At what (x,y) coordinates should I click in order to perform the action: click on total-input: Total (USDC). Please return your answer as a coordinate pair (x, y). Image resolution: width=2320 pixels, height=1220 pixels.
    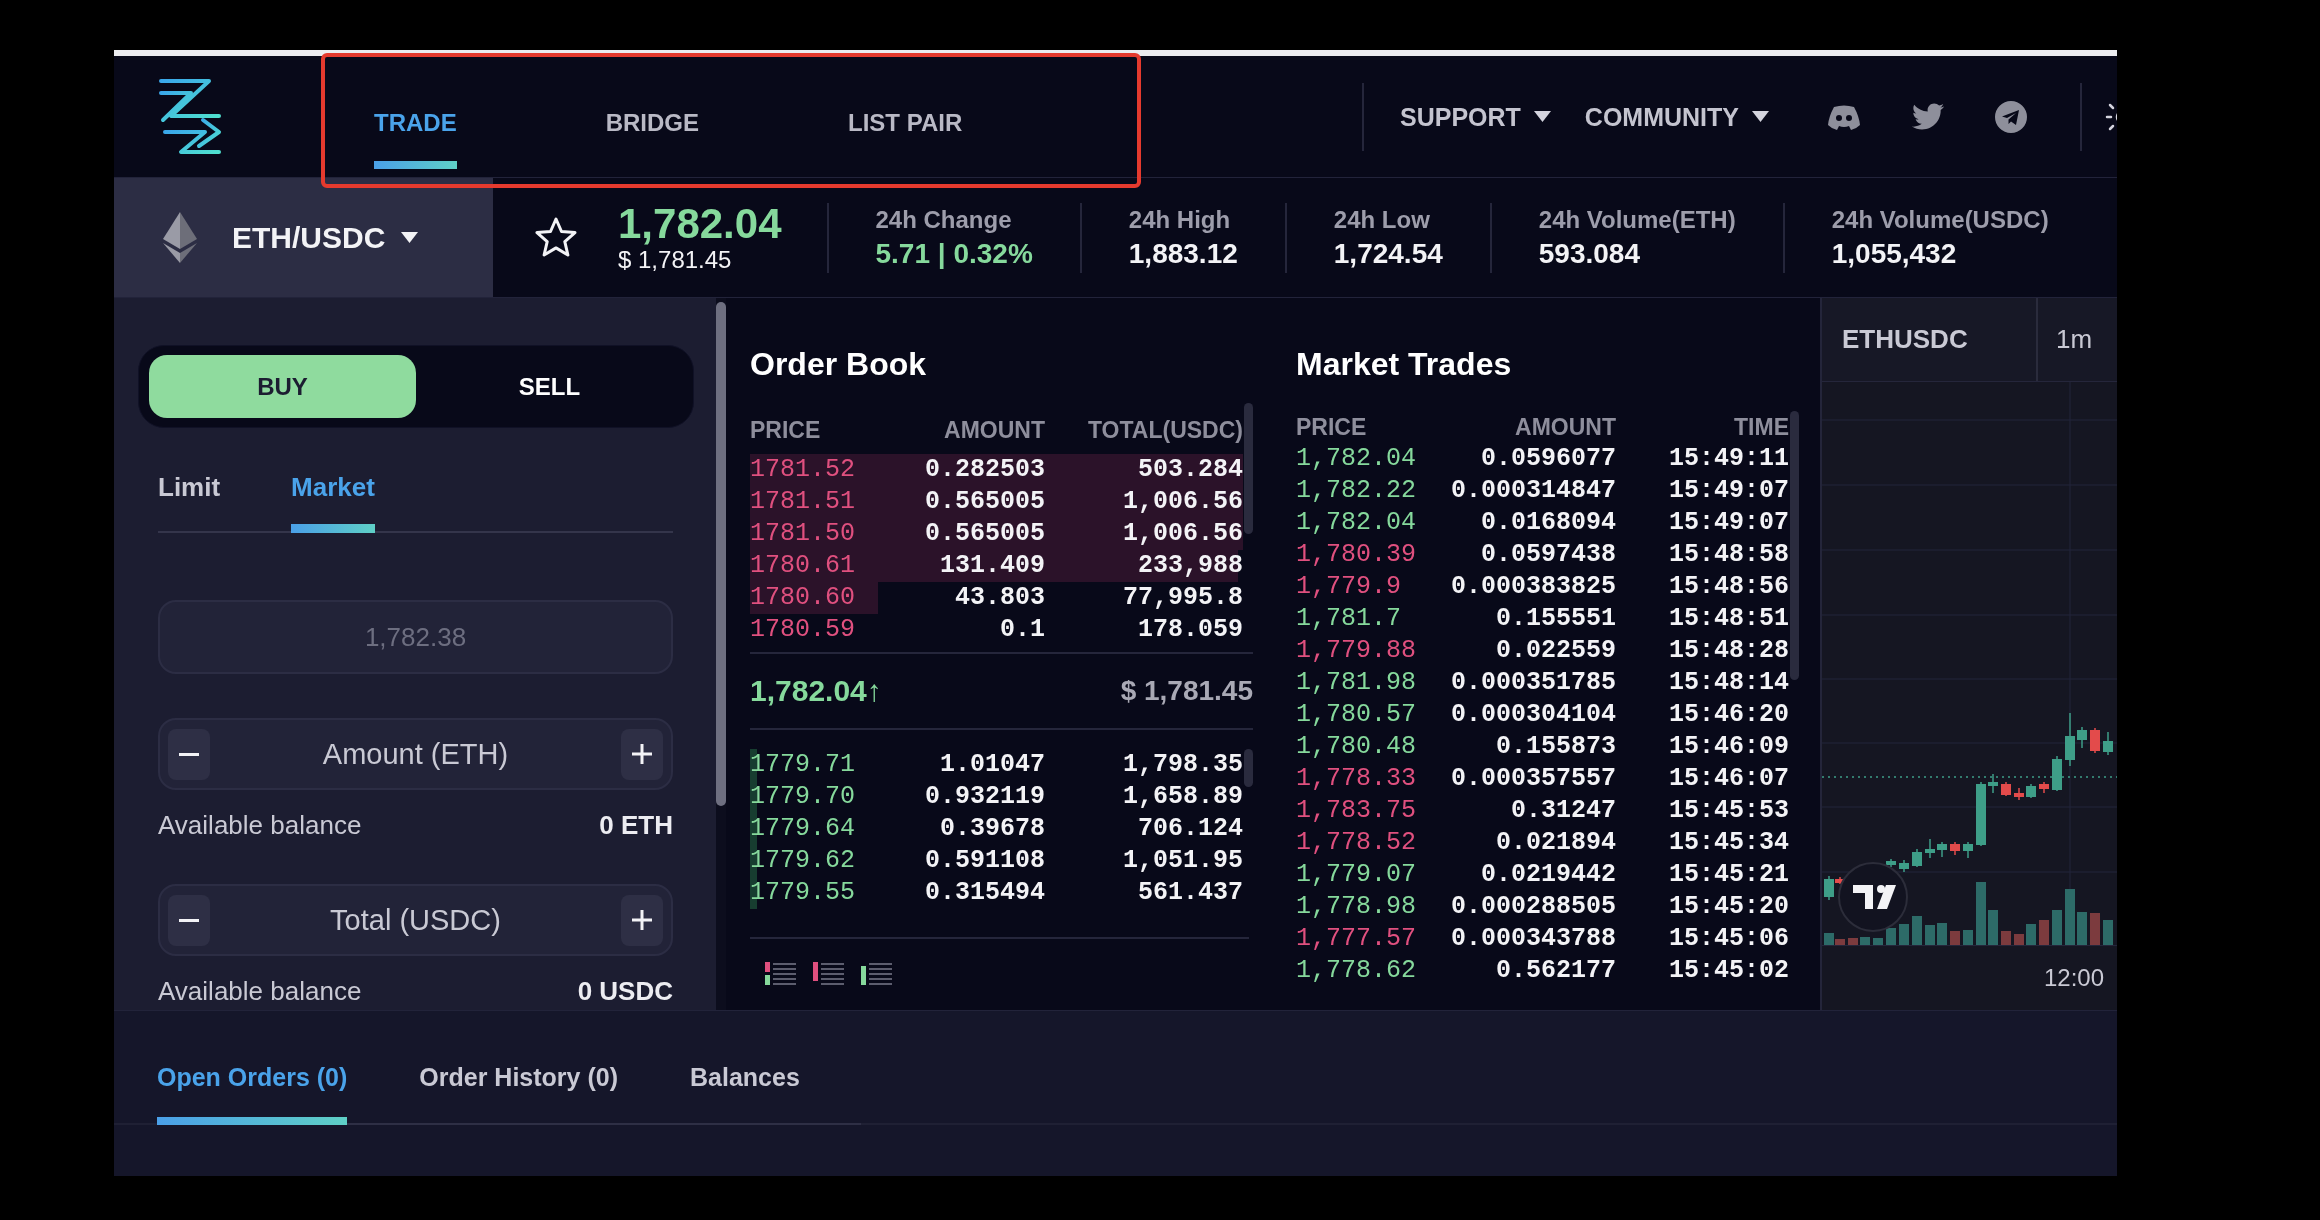
    Looking at the image, I should click on (415, 920).